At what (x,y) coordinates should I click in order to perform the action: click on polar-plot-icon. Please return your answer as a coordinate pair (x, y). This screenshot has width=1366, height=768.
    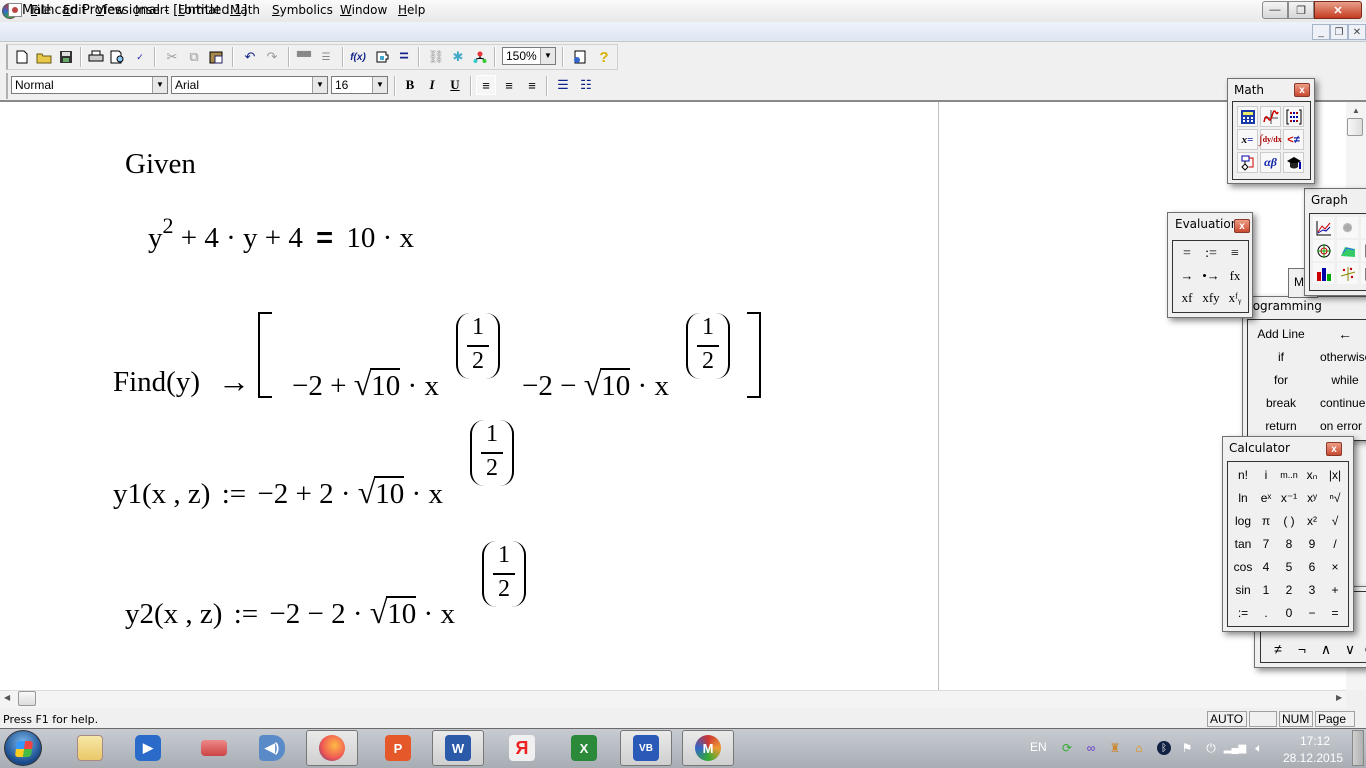
    Looking at the image, I should click on (1323, 250).